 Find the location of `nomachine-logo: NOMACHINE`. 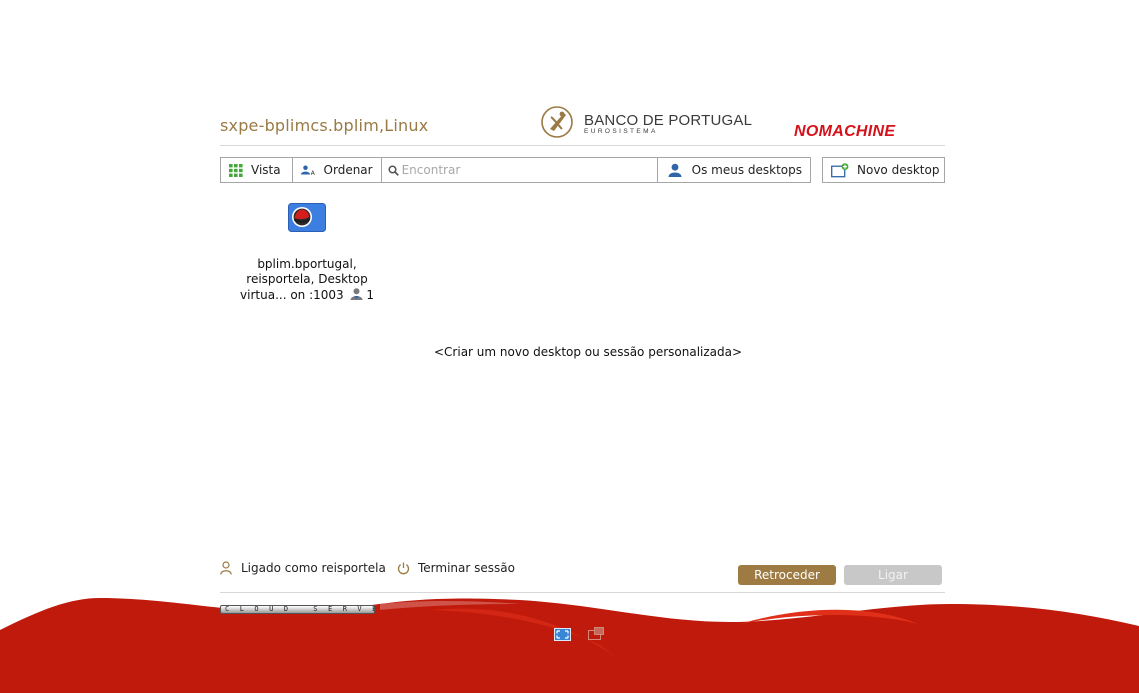

nomachine-logo: NOMACHINE is located at coordinates (845, 131).